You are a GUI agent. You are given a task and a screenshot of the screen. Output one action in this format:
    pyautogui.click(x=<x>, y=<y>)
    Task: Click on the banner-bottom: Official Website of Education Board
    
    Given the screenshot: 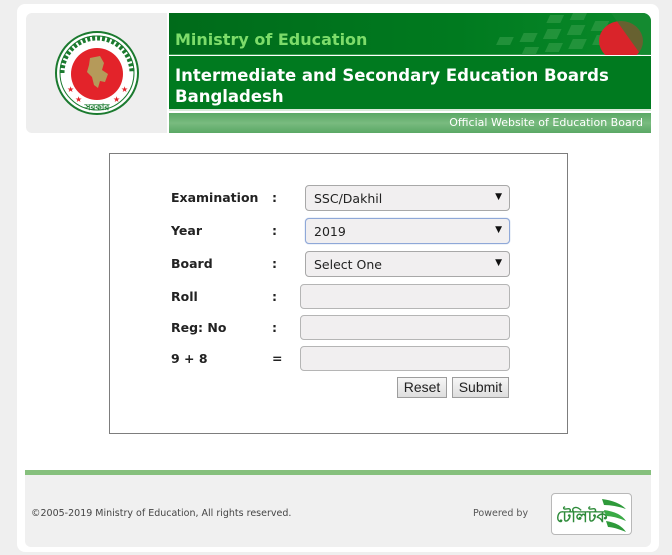 What is the action you would take?
    pyautogui.click(x=410, y=123)
    